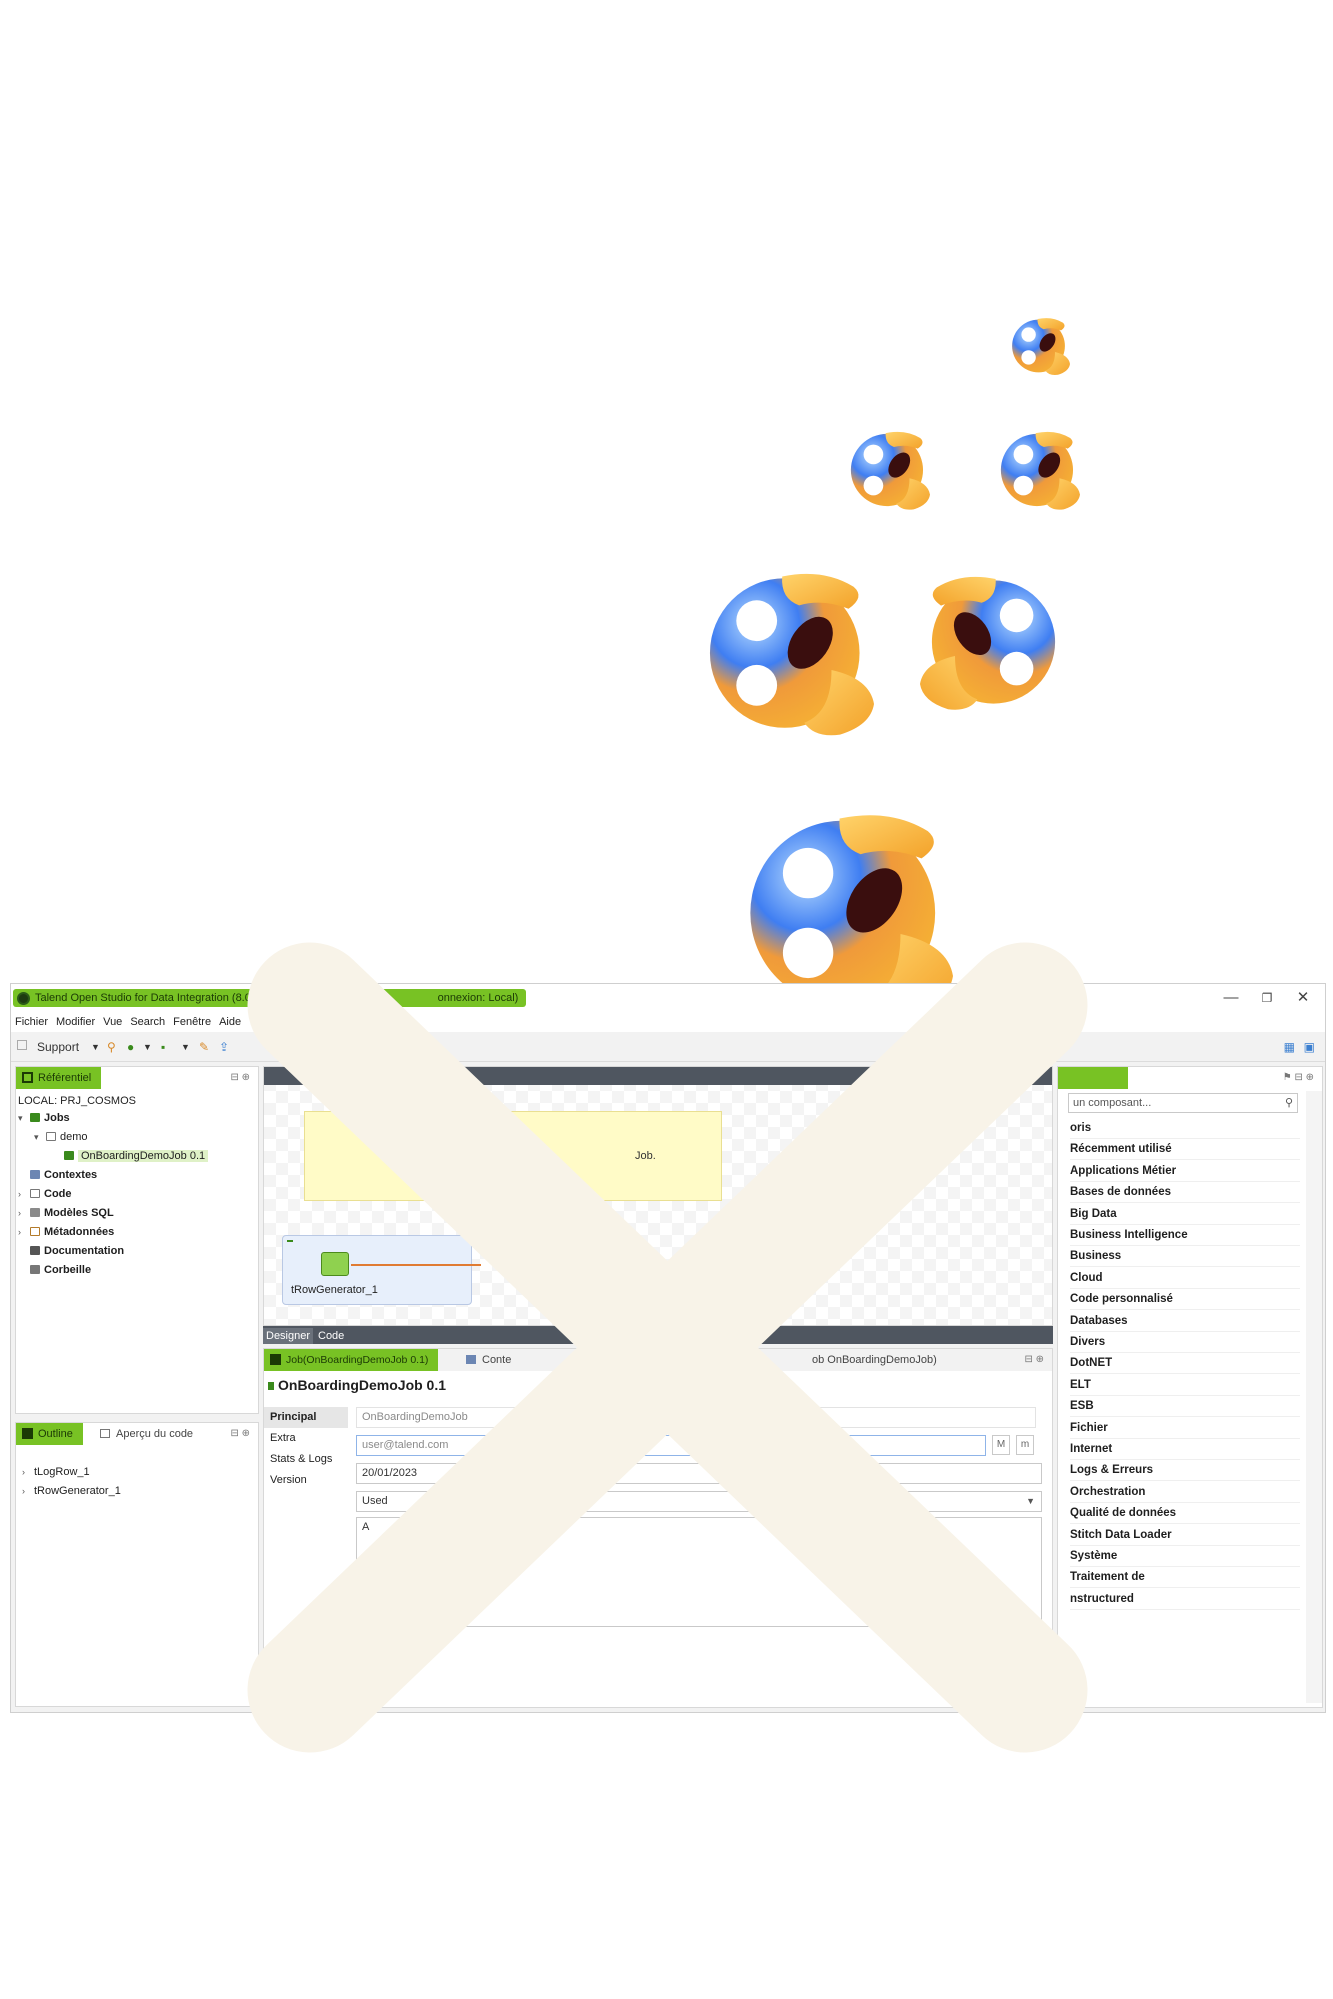  Describe the element at coordinates (1185, 1256) in the screenshot. I see `palette-category: Business` at that location.